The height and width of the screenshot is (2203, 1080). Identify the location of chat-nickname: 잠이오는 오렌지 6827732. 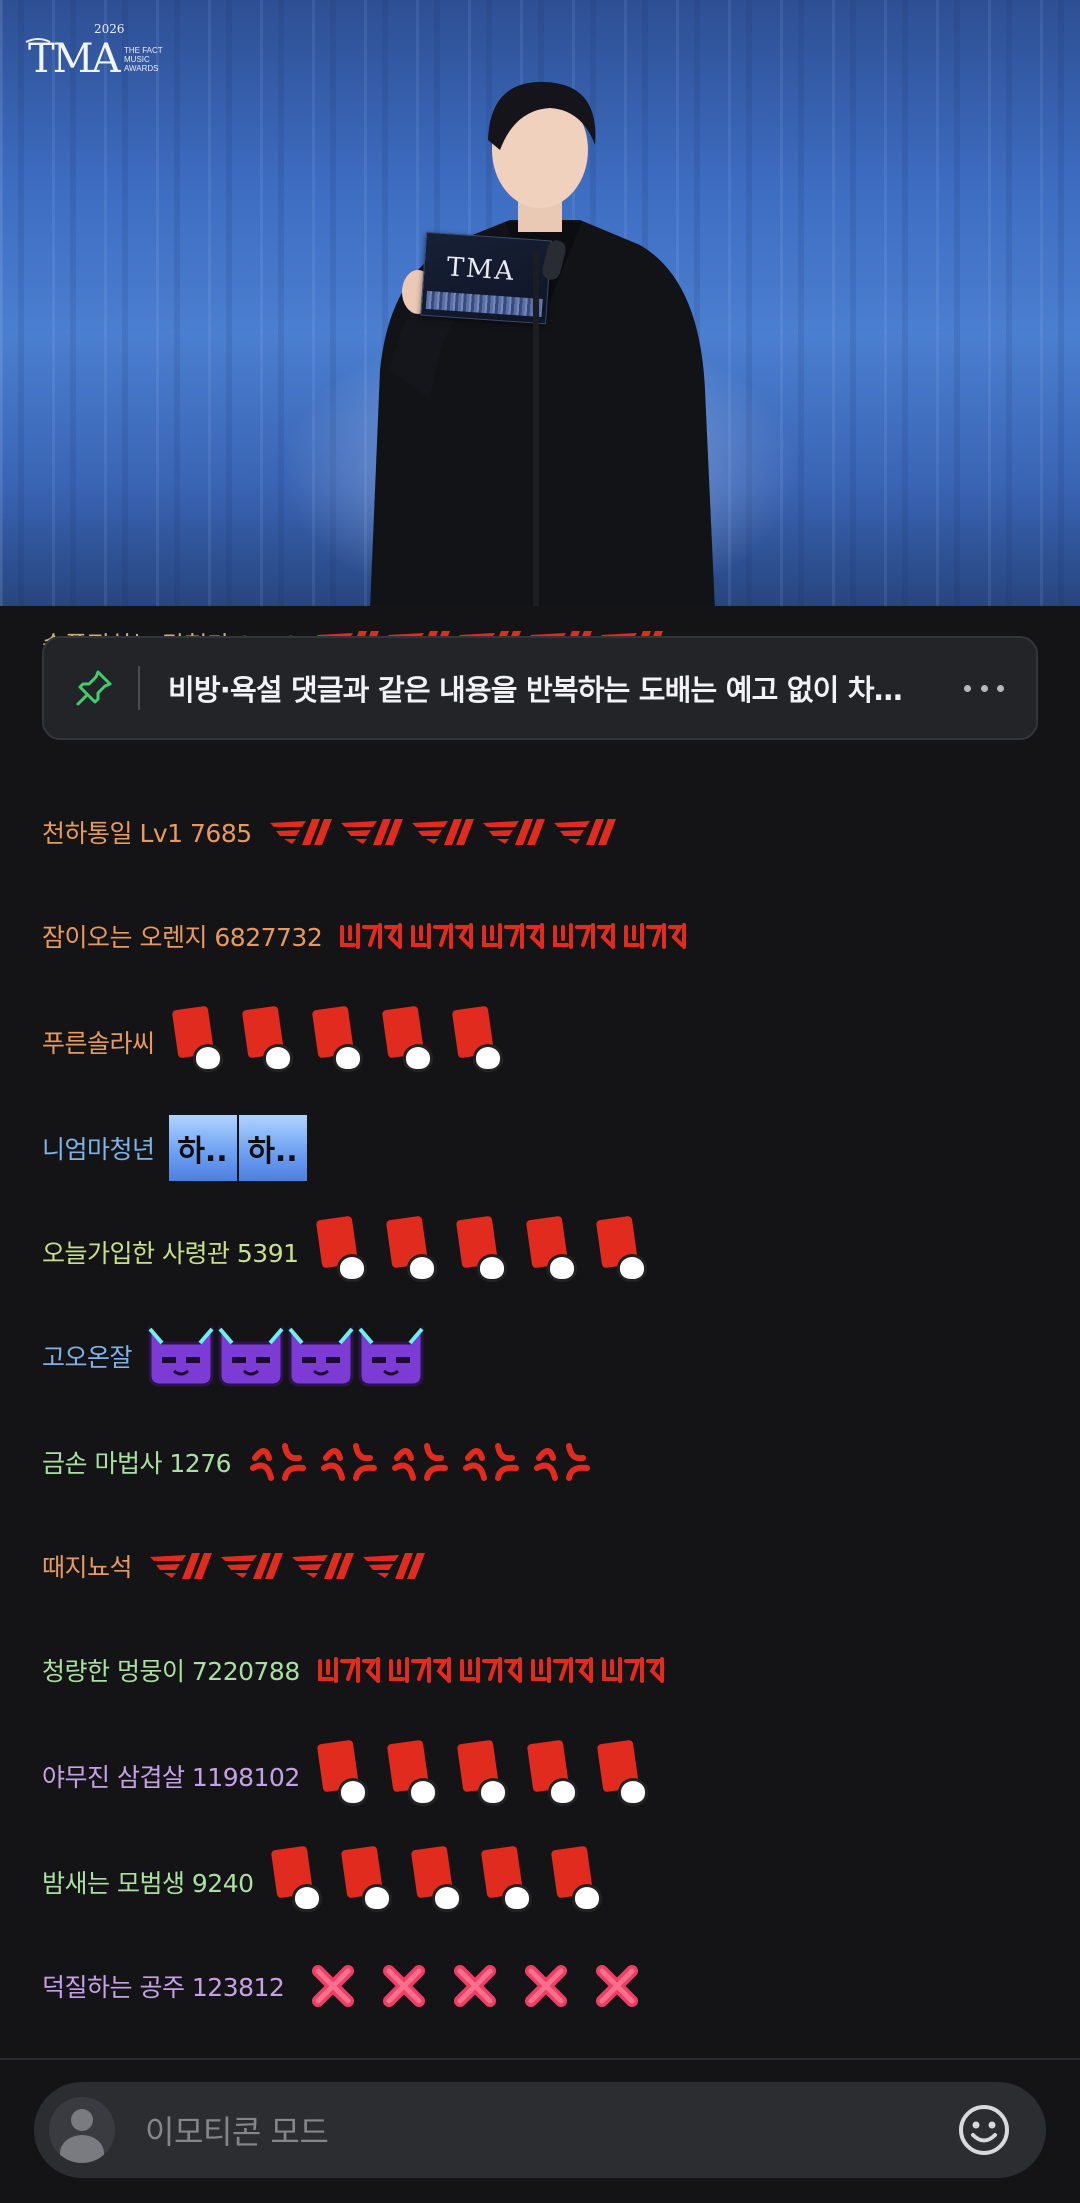
(182, 936).